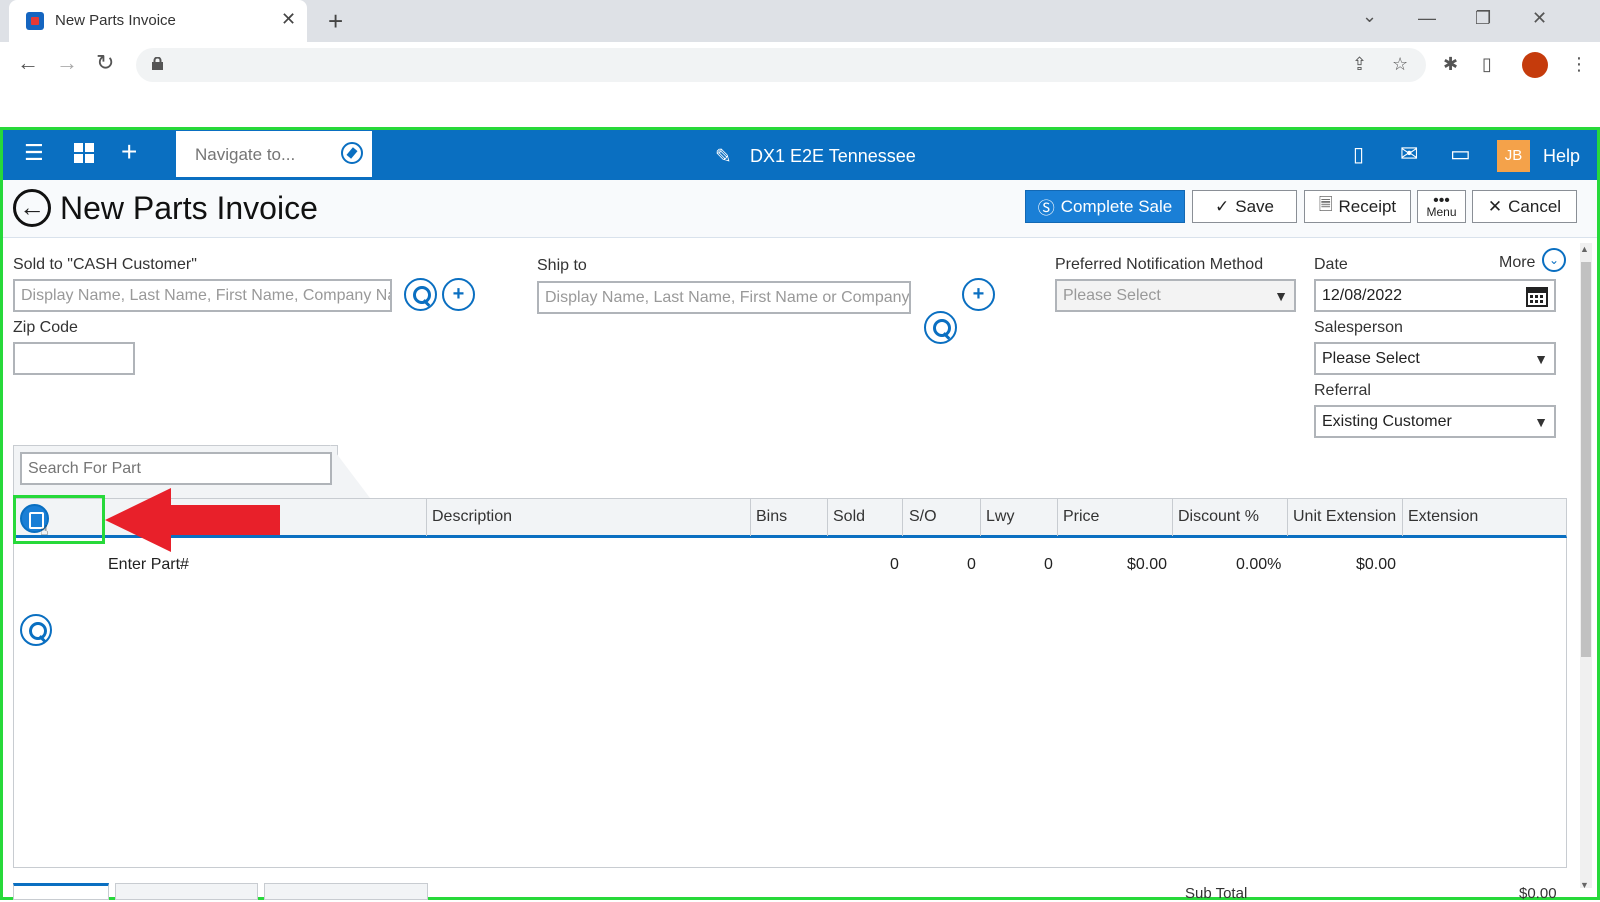 The height and width of the screenshot is (902, 1600). I want to click on red-arrow-head, so click(138, 520).